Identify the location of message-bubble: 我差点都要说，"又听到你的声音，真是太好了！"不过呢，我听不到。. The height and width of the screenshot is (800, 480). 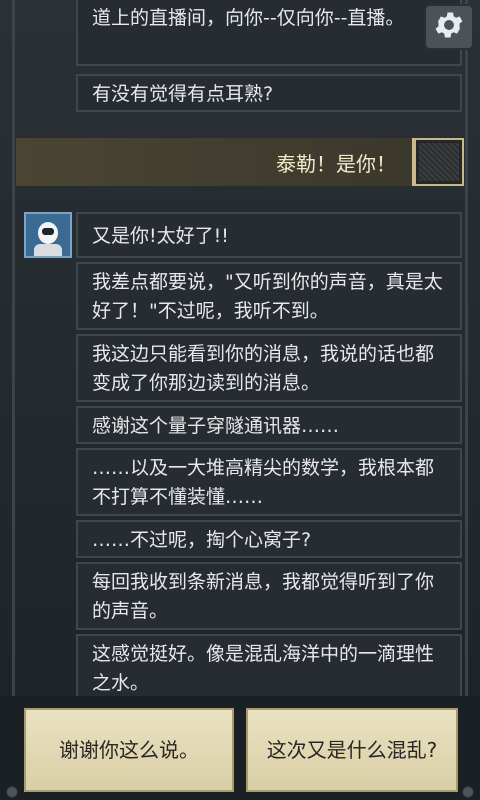
(269, 296).